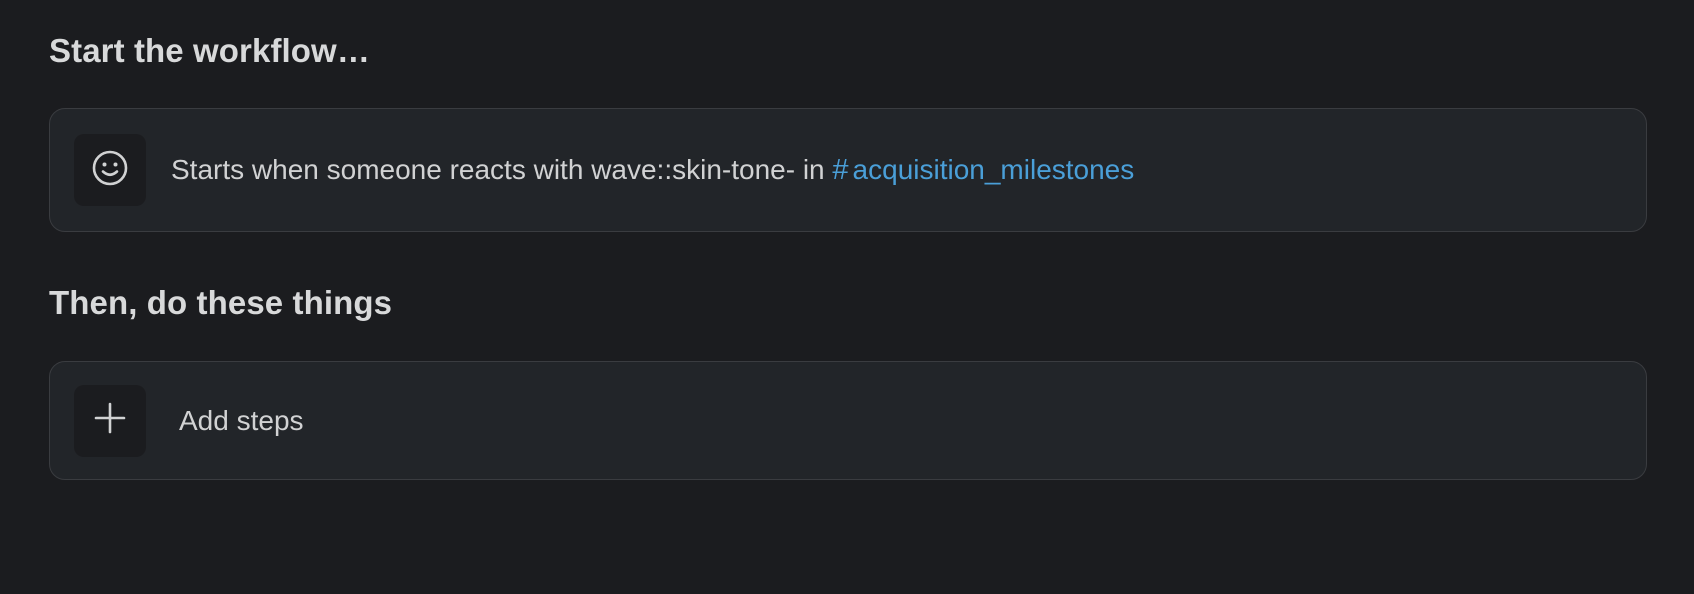 The image size is (1694, 594). I want to click on trigger-icon-tile, so click(110, 170).